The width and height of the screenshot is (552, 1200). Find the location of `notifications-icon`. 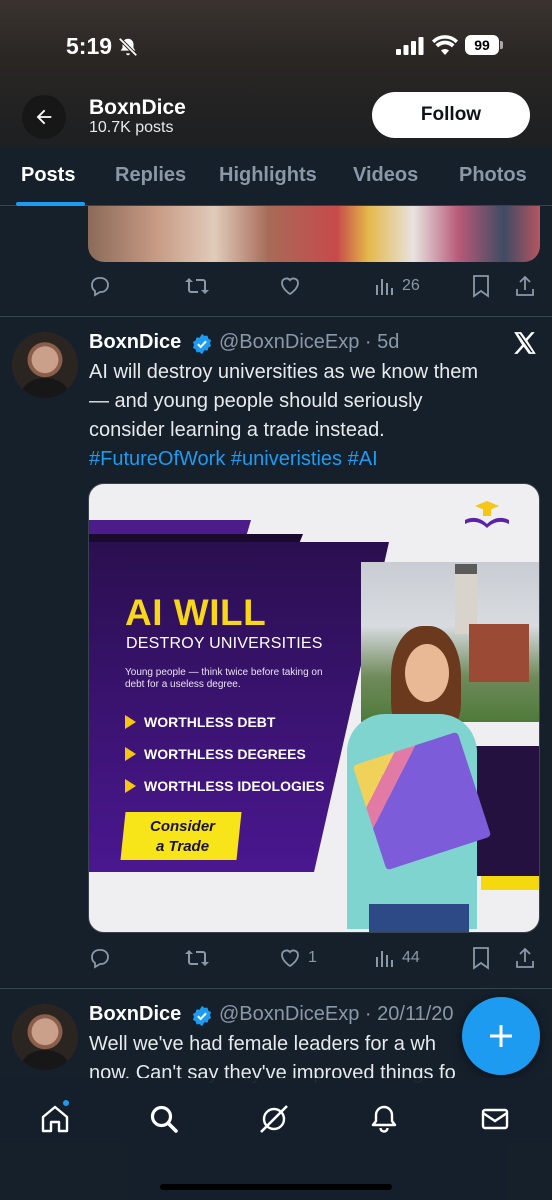

notifications-icon is located at coordinates (384, 1119).